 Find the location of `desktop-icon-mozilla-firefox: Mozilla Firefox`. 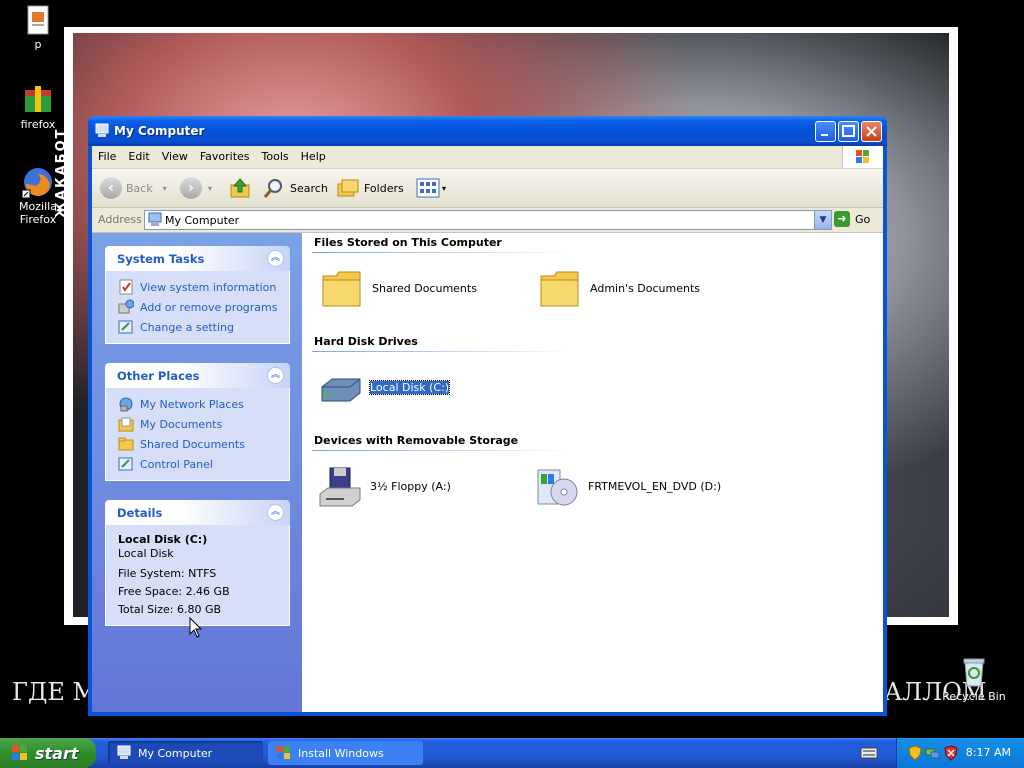

desktop-icon-mozilla-firefox: Mozilla Firefox is located at coordinates (38, 196).